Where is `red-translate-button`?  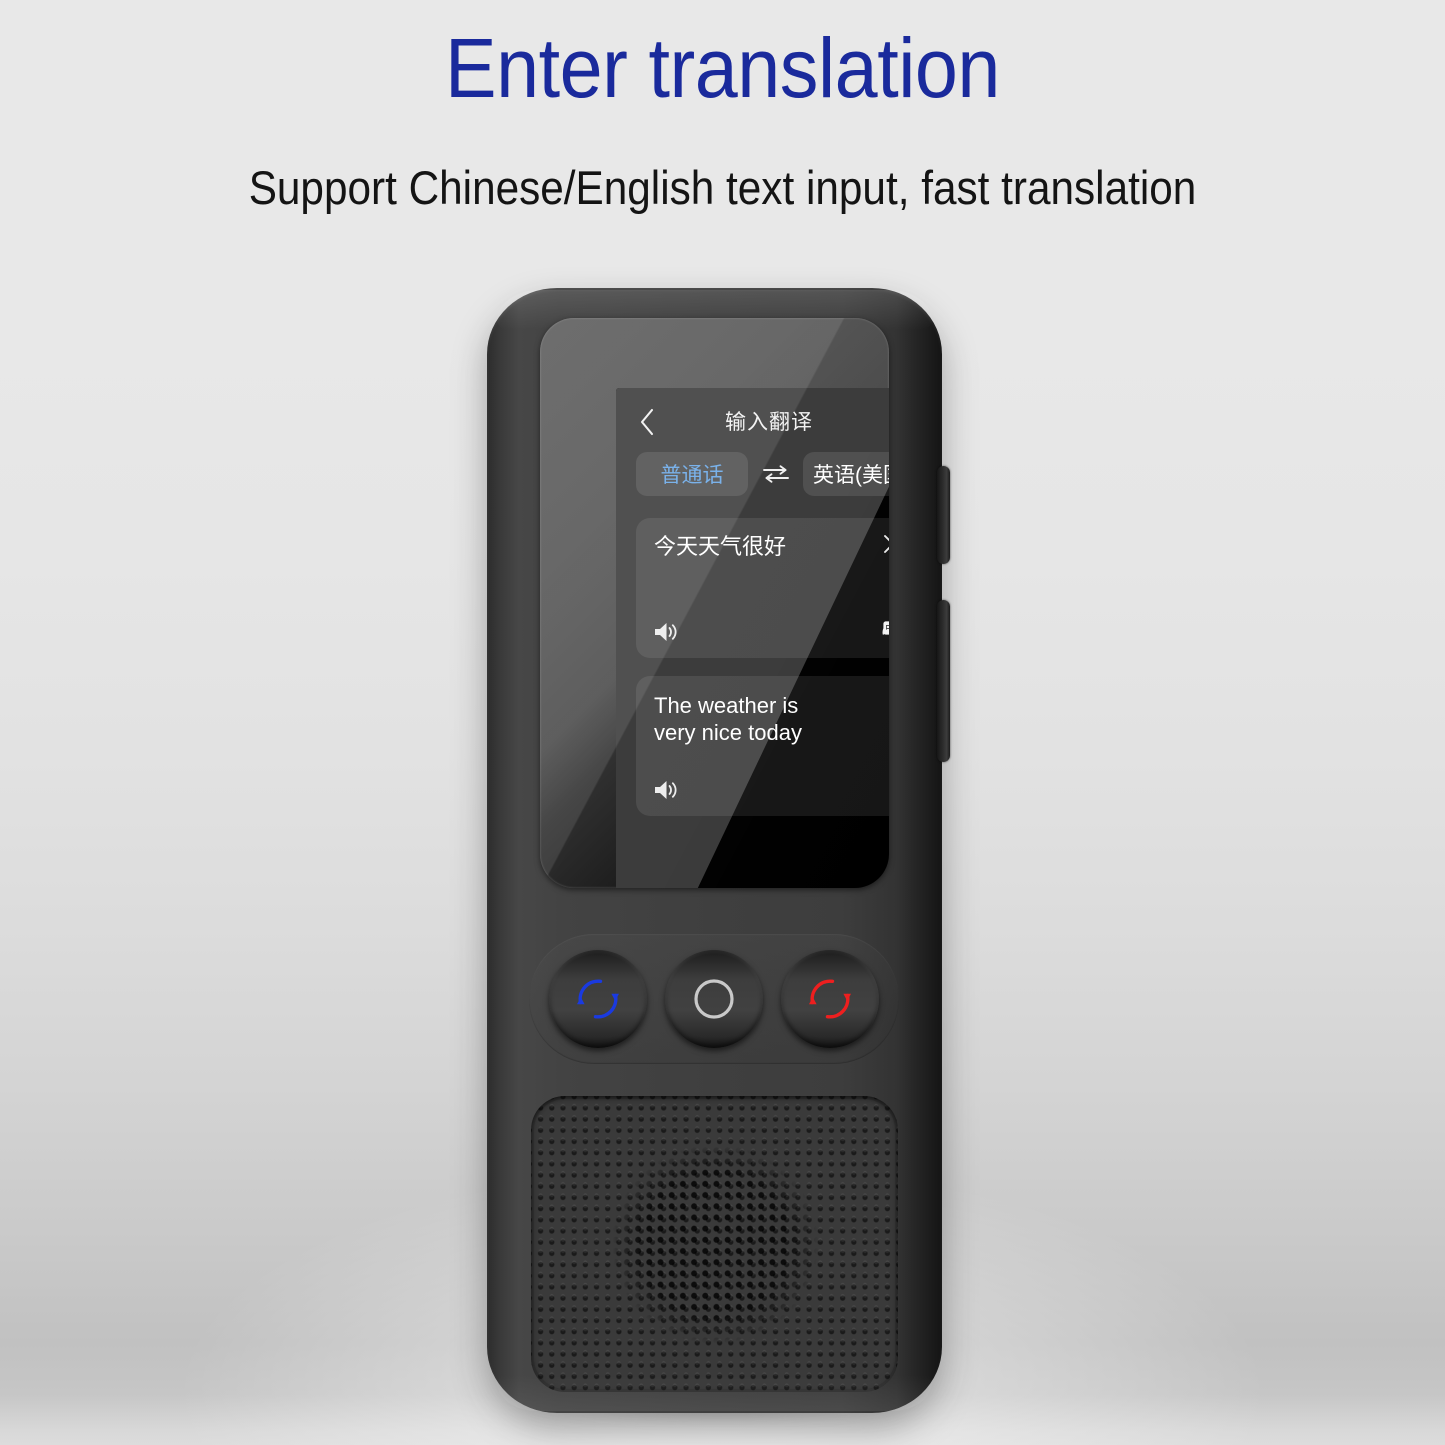
red-translate-button is located at coordinates (830, 999).